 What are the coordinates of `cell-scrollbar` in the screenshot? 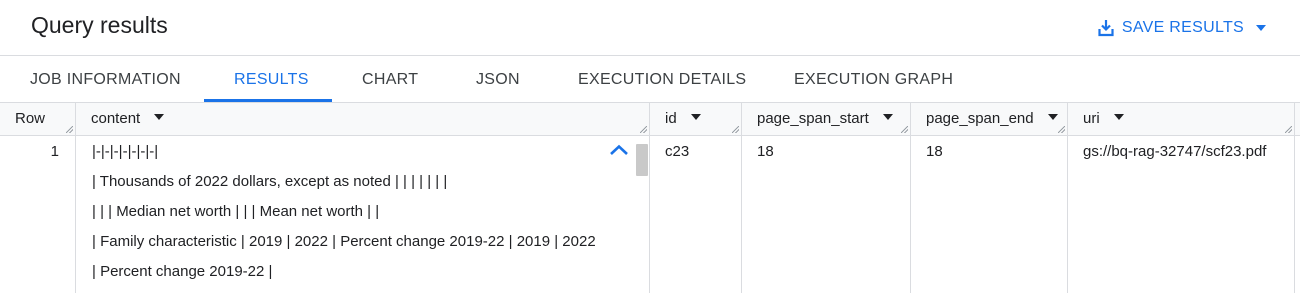 It's located at (642, 160).